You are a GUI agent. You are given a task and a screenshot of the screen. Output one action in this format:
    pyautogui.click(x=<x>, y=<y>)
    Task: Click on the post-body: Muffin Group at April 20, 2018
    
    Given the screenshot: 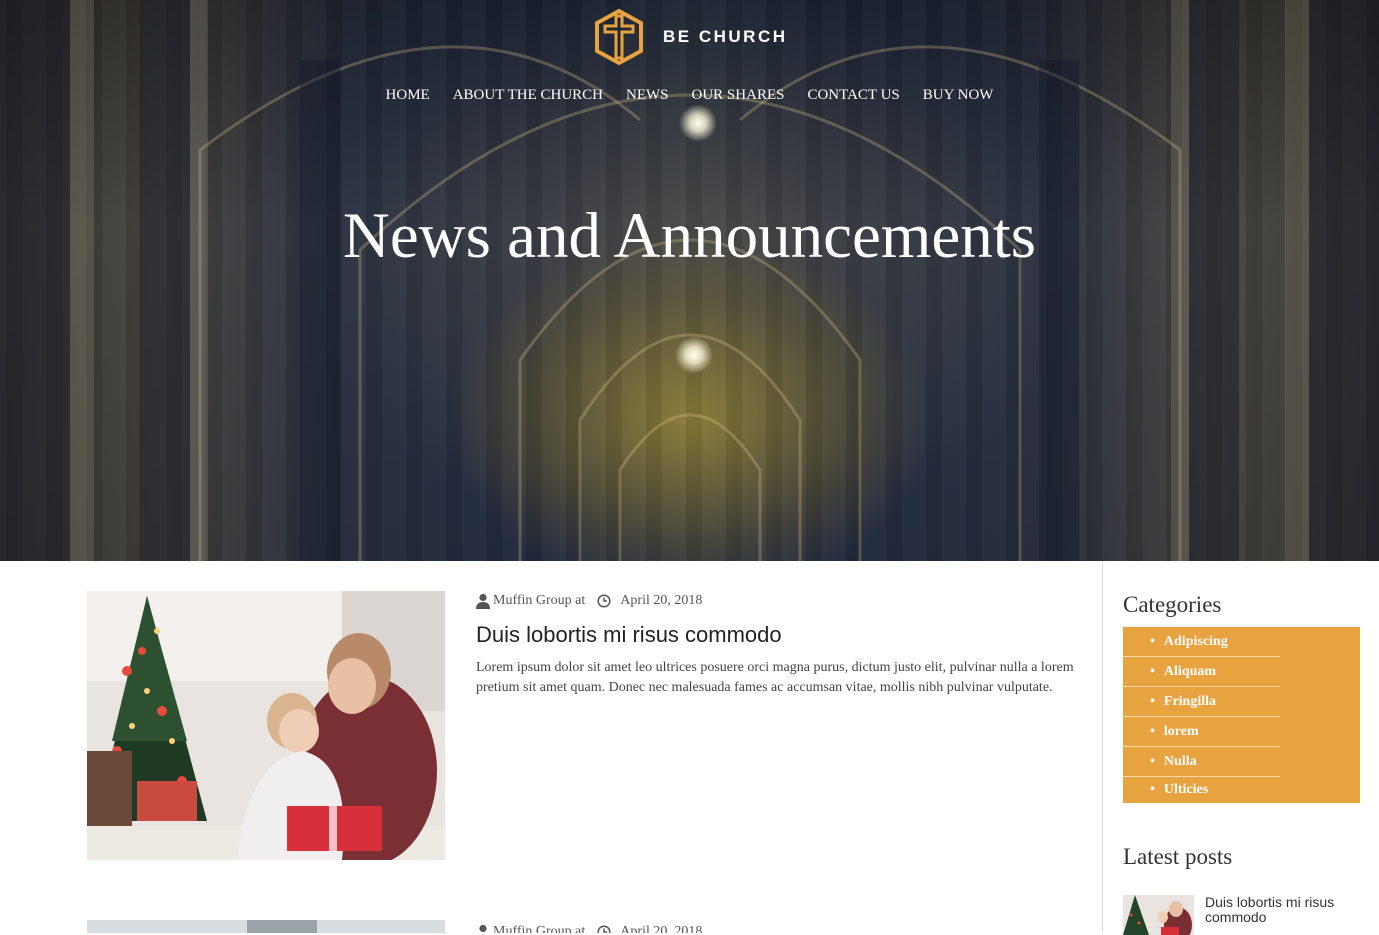 What is the action you would take?
    pyautogui.click(x=781, y=927)
    